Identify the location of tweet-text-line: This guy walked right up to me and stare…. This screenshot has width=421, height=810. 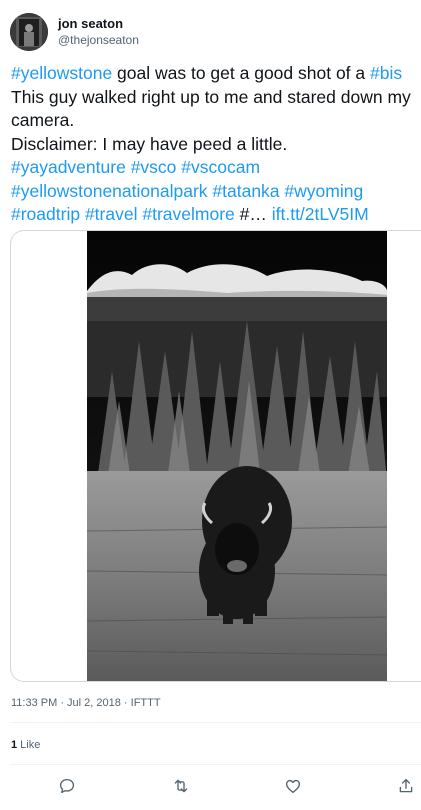
(216, 98).